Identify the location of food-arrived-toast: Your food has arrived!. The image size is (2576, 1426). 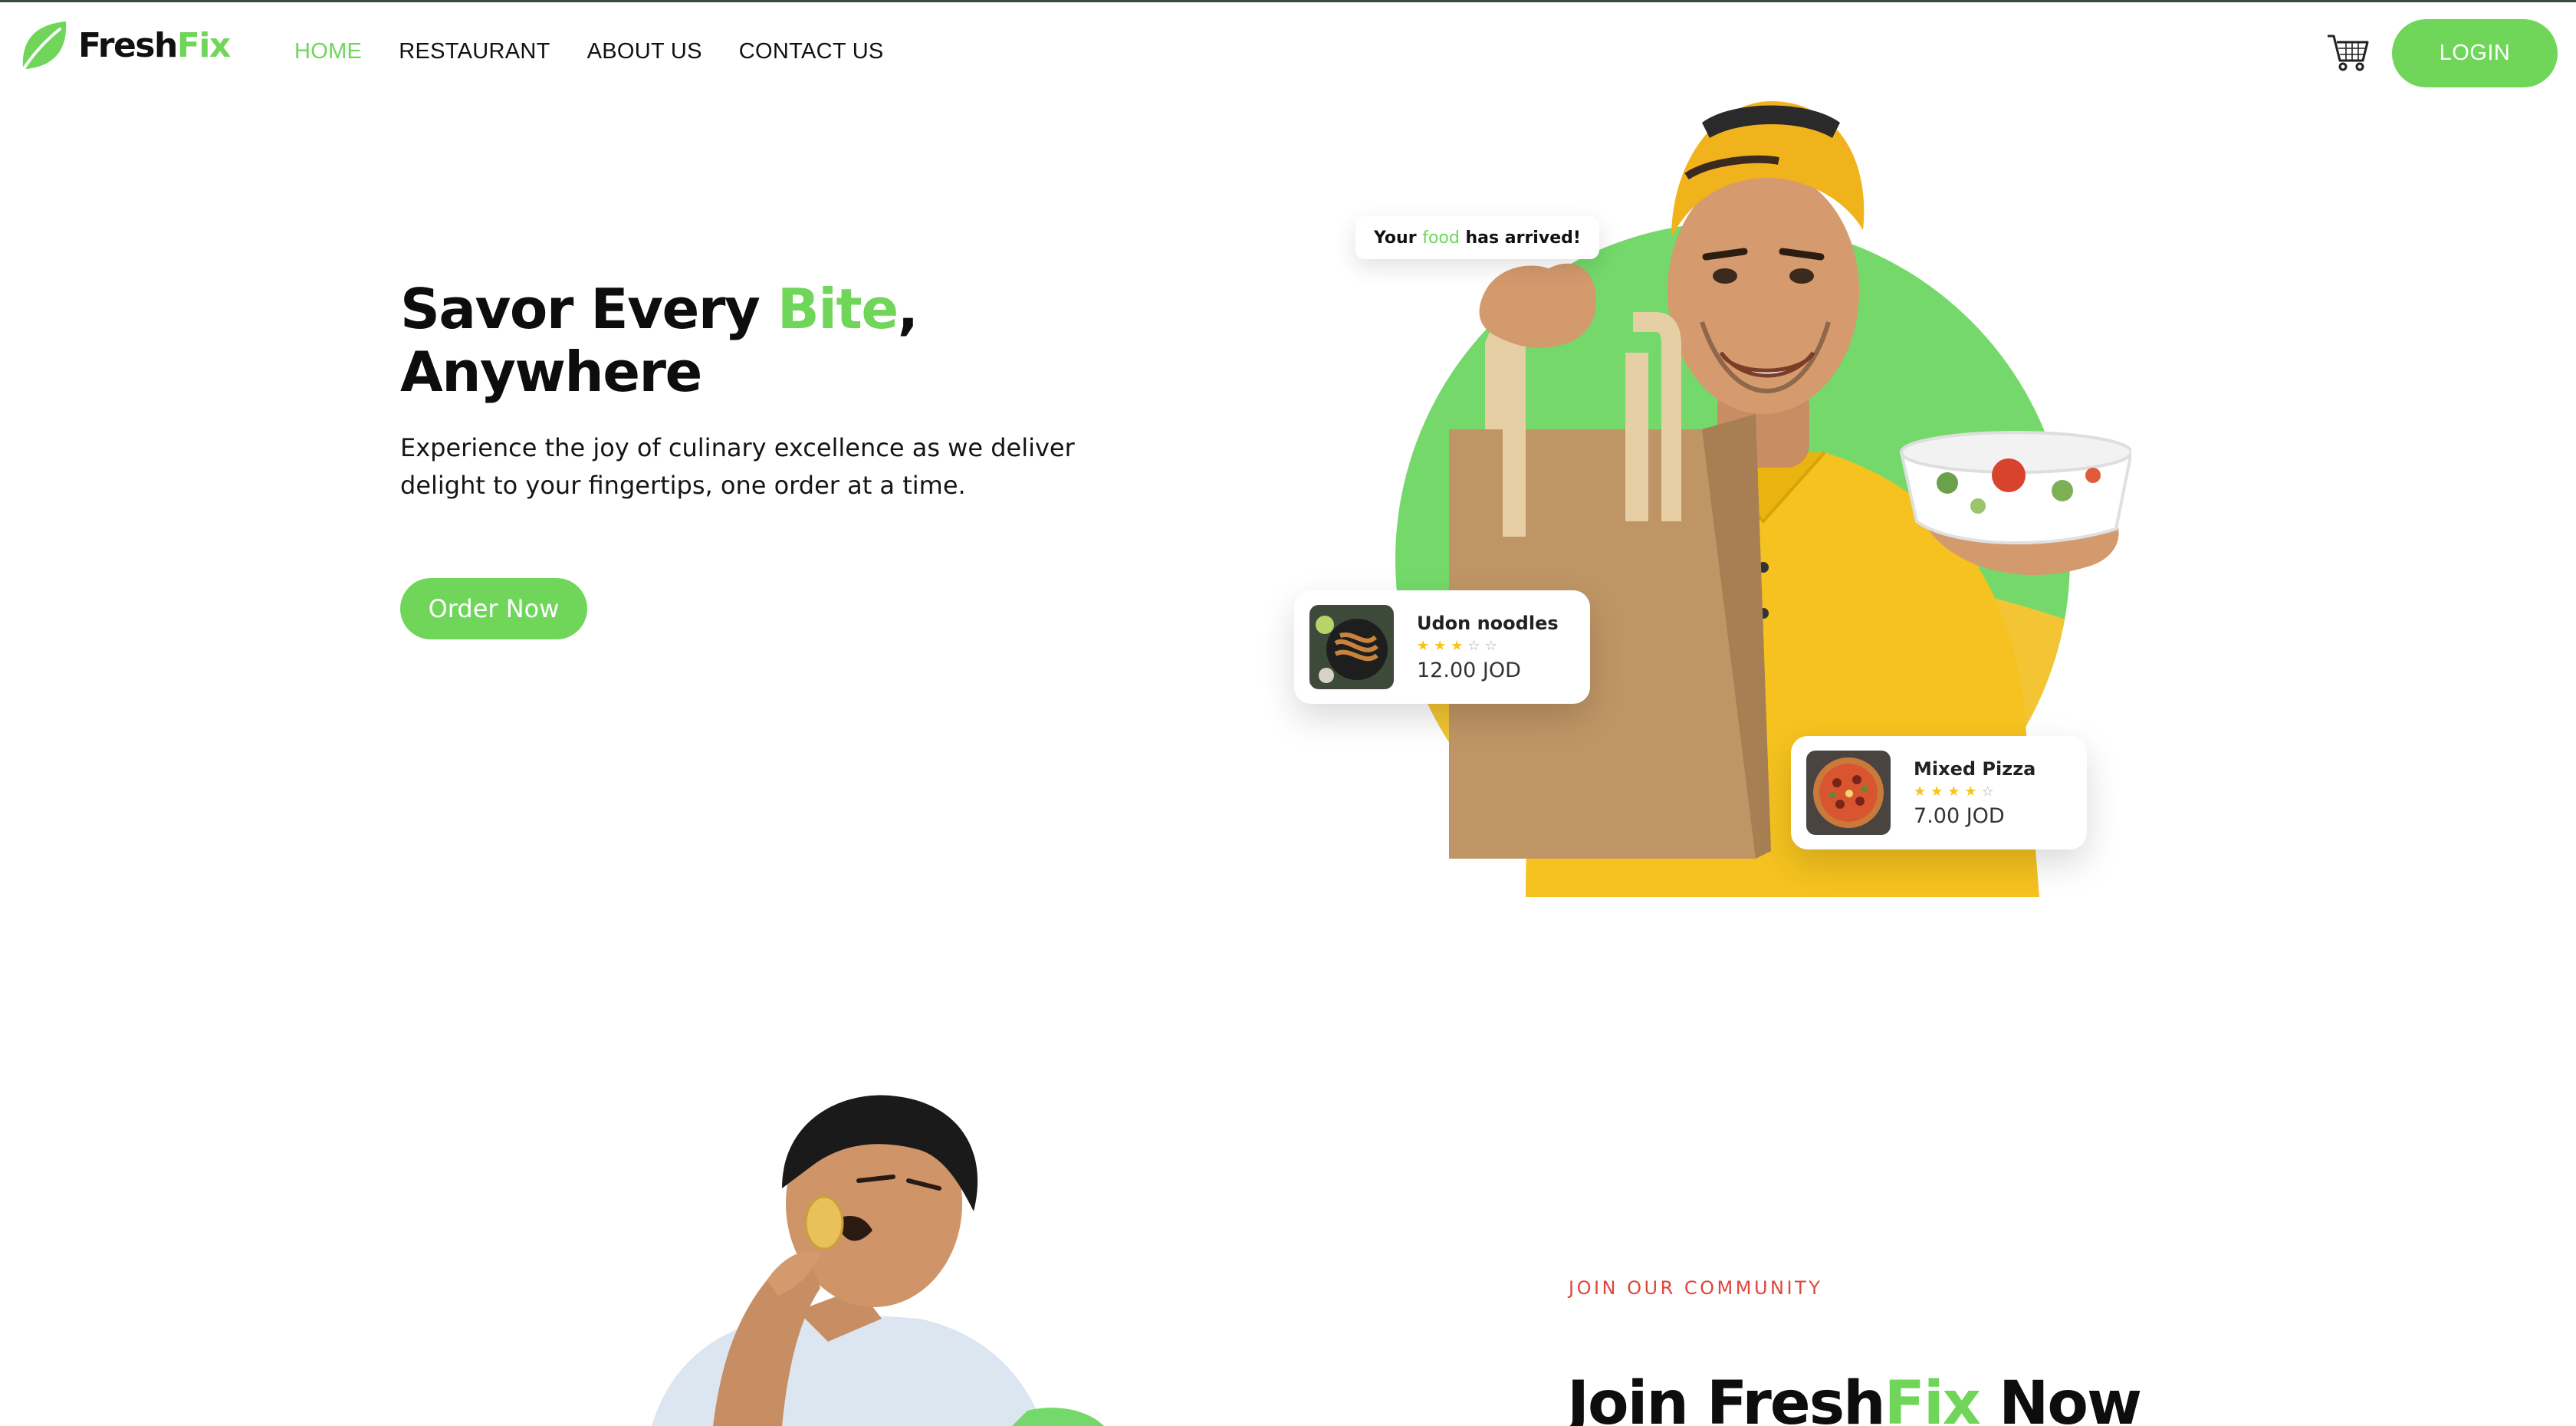
(1477, 238).